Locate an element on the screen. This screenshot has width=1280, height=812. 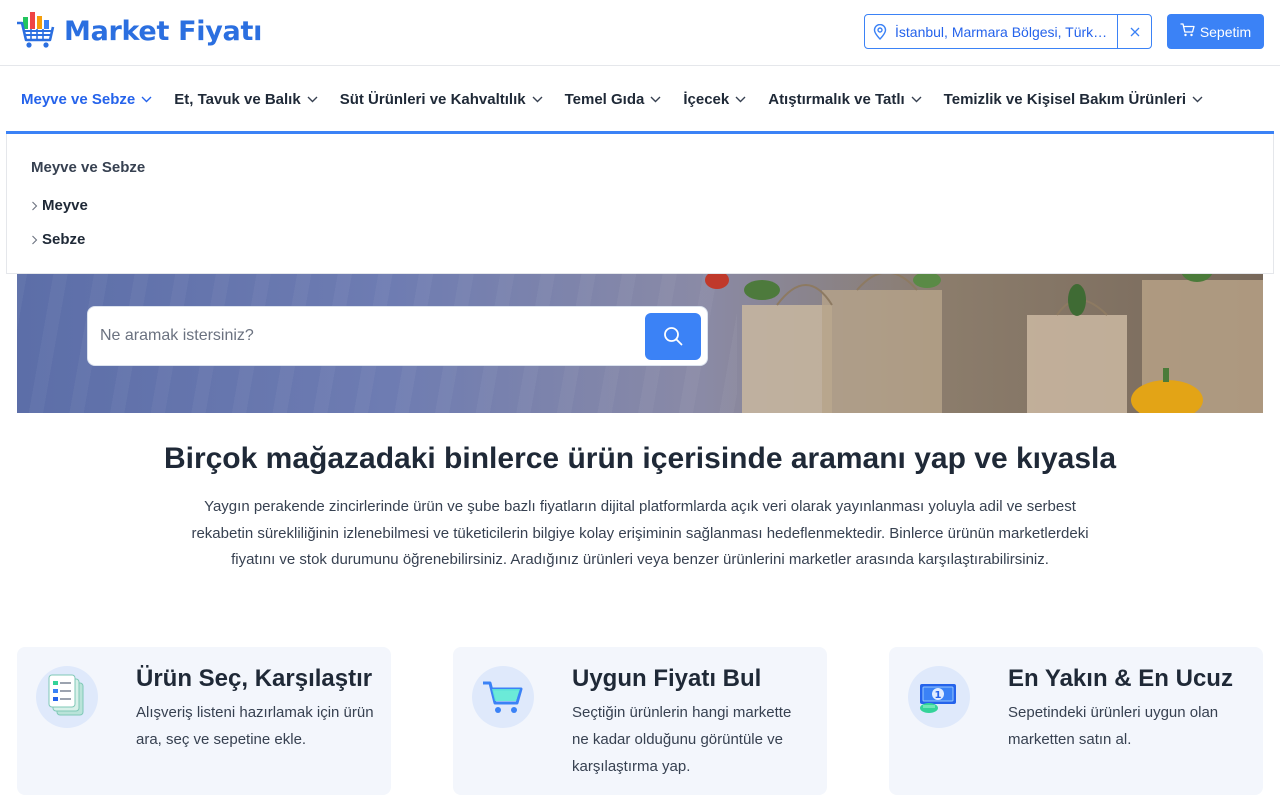
nav-item-label: Et, Tavuk ve Balık is located at coordinates (237, 99).